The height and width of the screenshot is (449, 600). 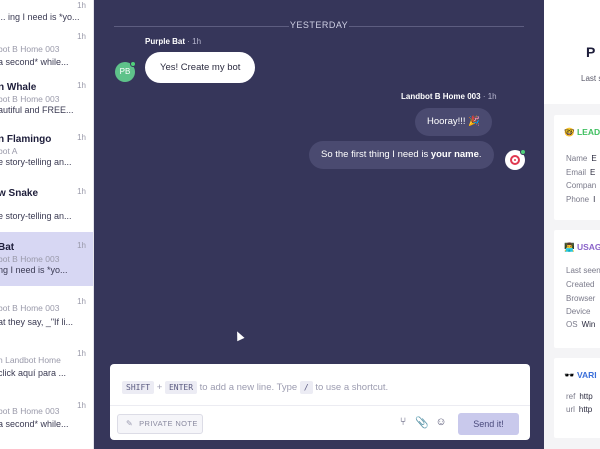 I want to click on lead-field: Name E, so click(x=581, y=158).